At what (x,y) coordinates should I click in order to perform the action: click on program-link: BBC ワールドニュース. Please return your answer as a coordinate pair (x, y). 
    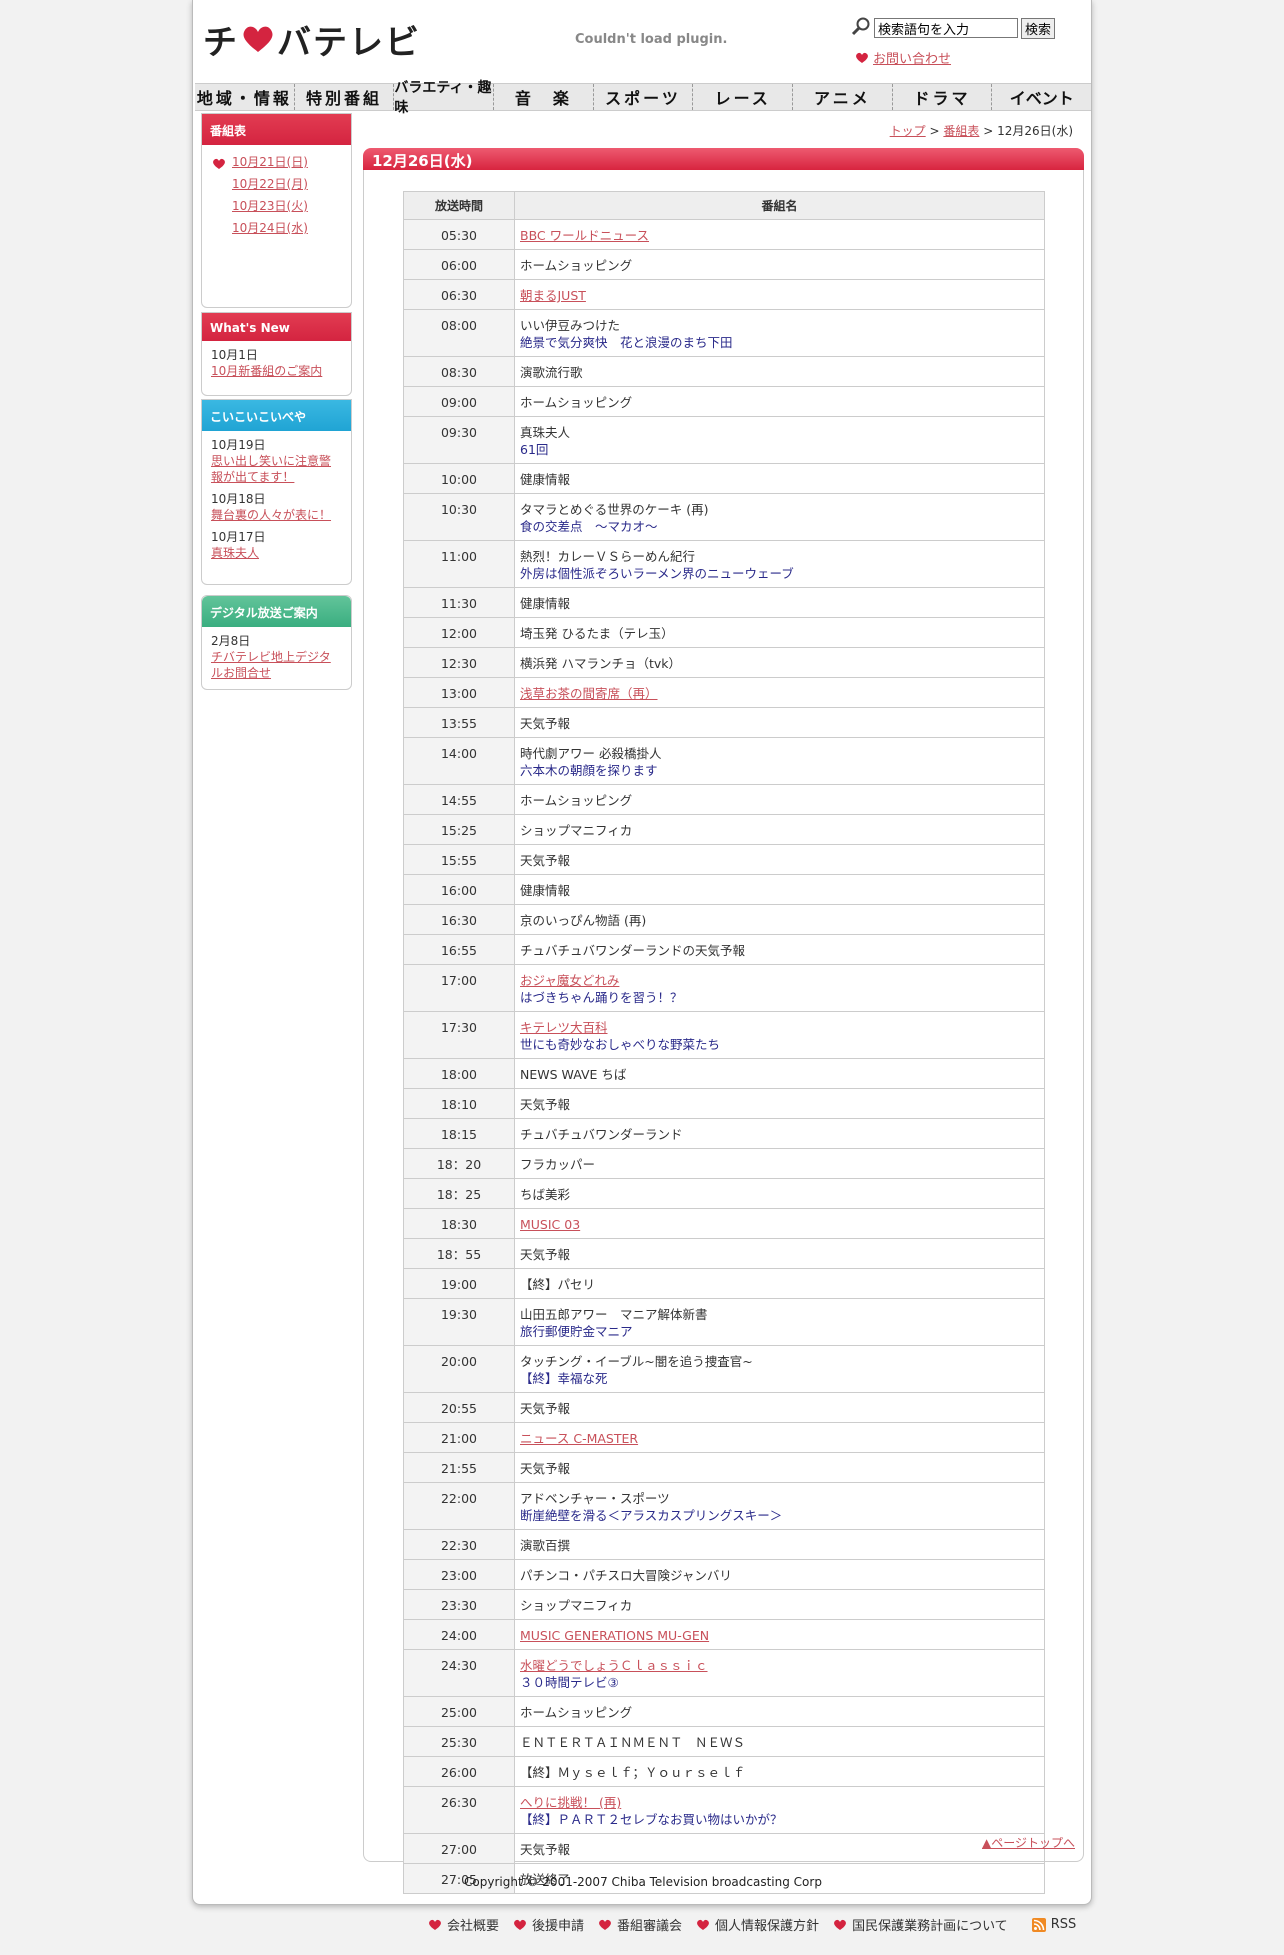
    Looking at the image, I should click on (584, 235).